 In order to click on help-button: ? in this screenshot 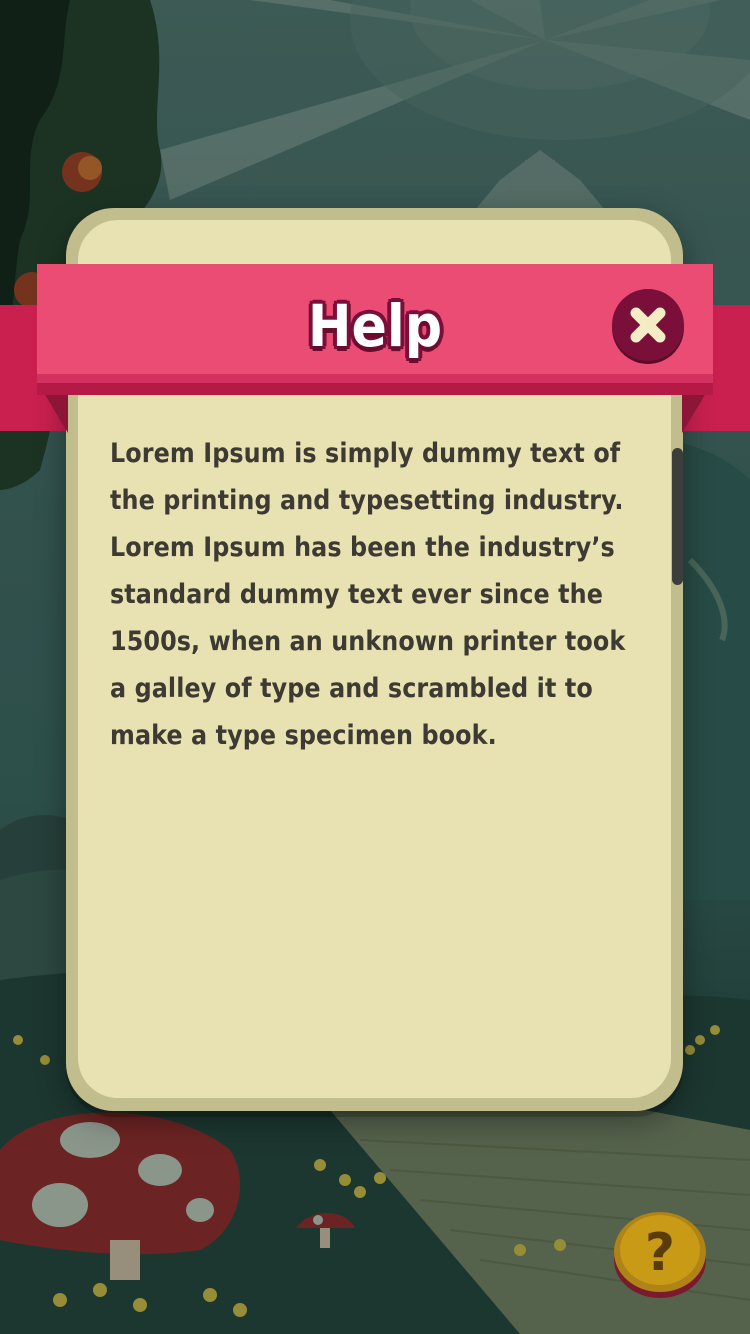, I will do `click(660, 1254)`.